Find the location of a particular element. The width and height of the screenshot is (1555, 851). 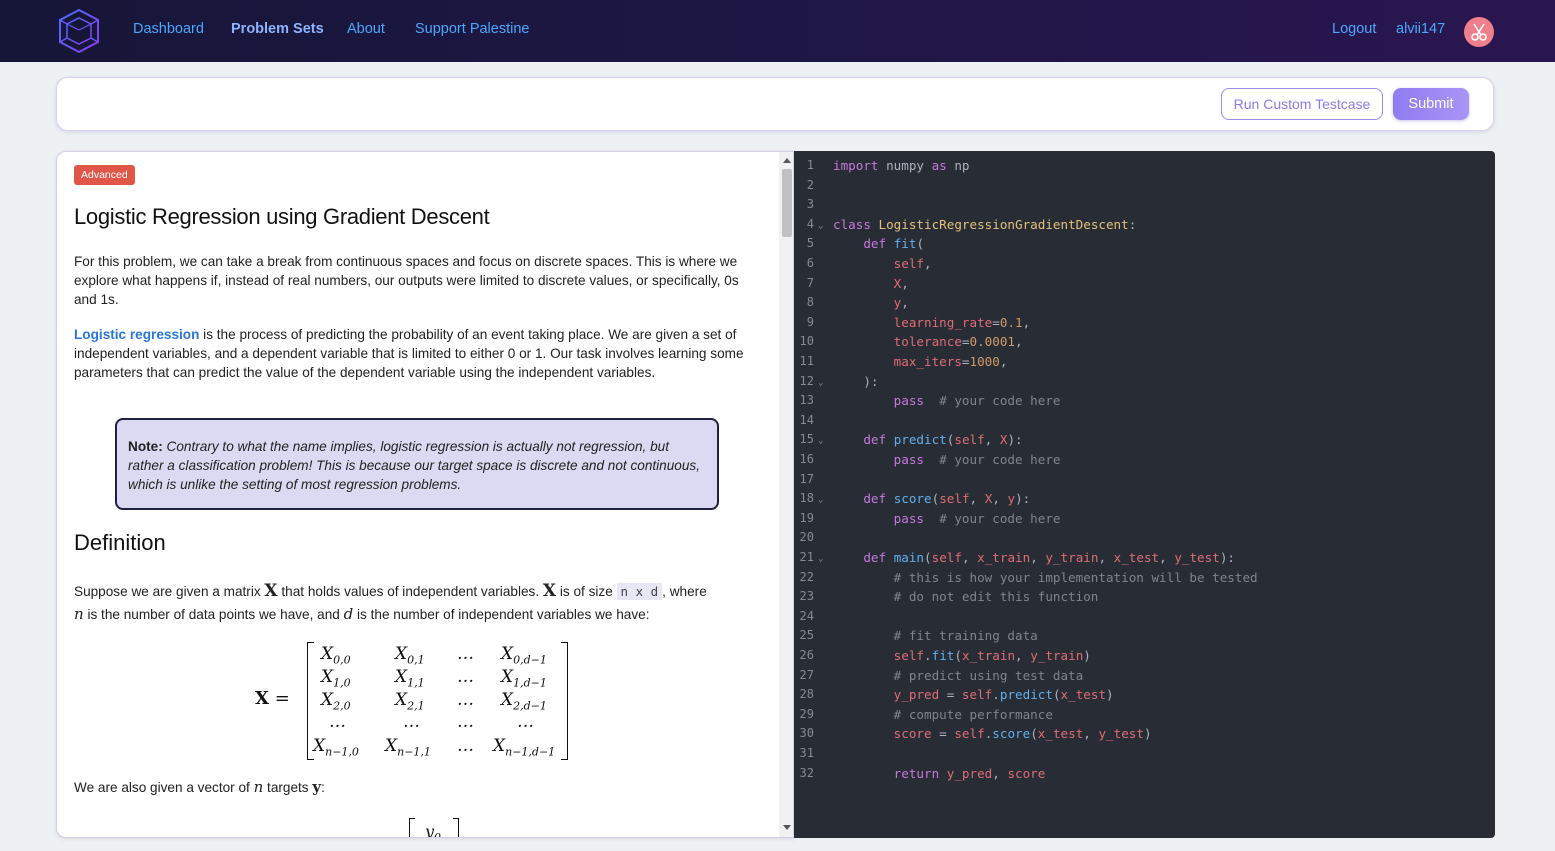

code-line: 14 is located at coordinates (1144, 421).